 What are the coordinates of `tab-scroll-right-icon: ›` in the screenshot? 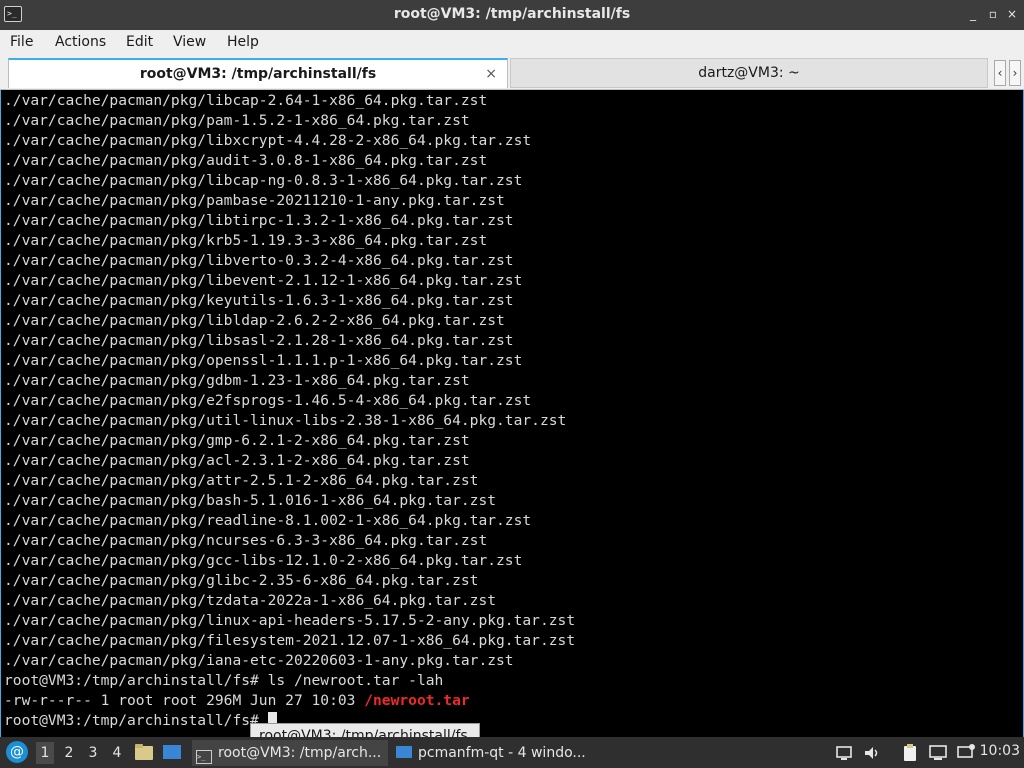 It's located at (1015, 73).